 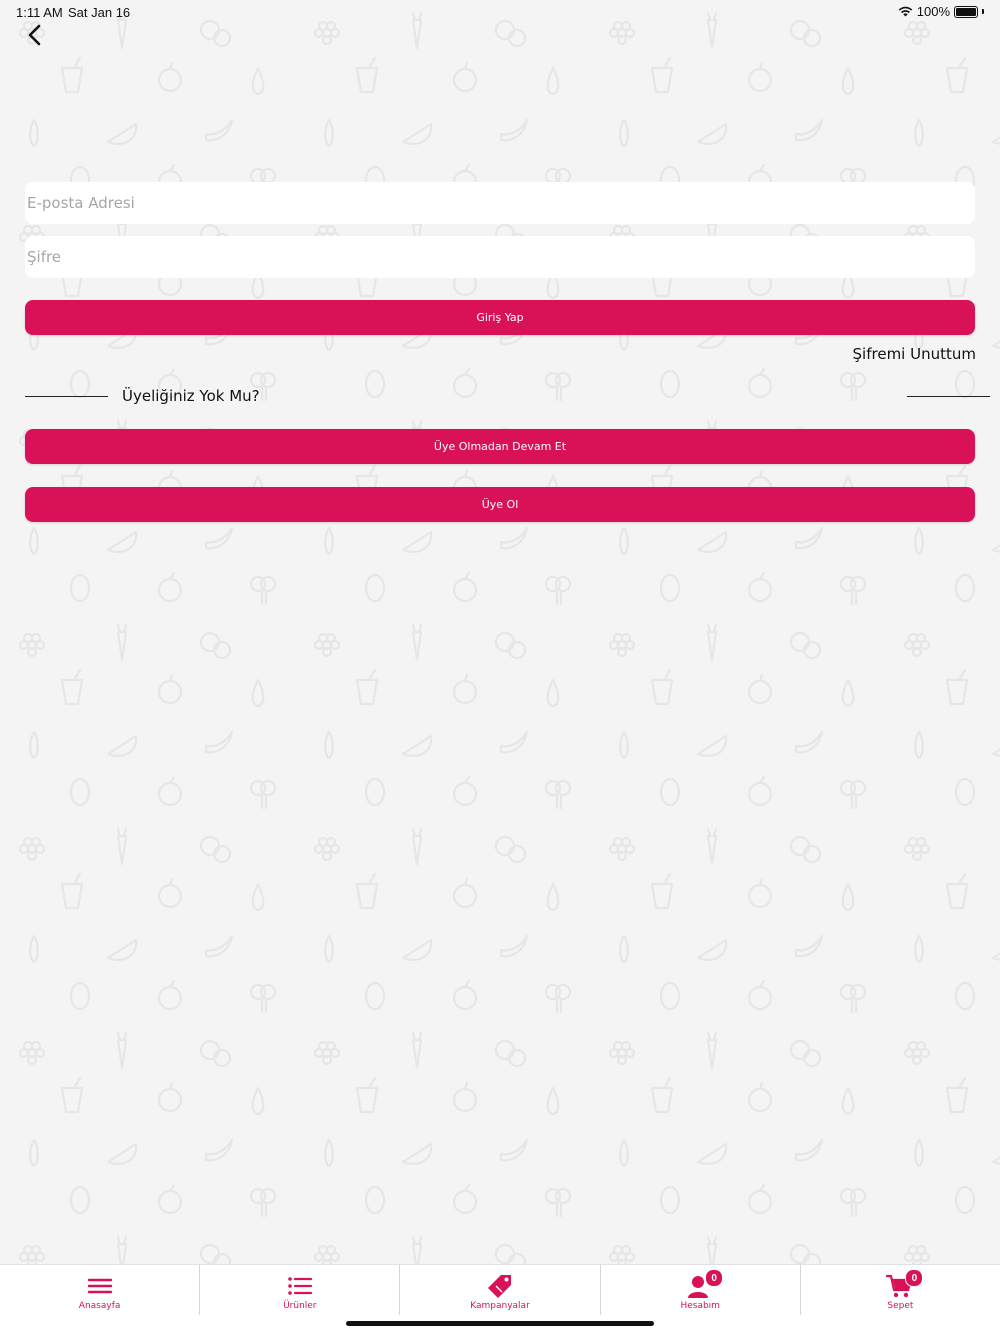 I want to click on tab-products-label: Ürünler, so click(x=300, y=1306).